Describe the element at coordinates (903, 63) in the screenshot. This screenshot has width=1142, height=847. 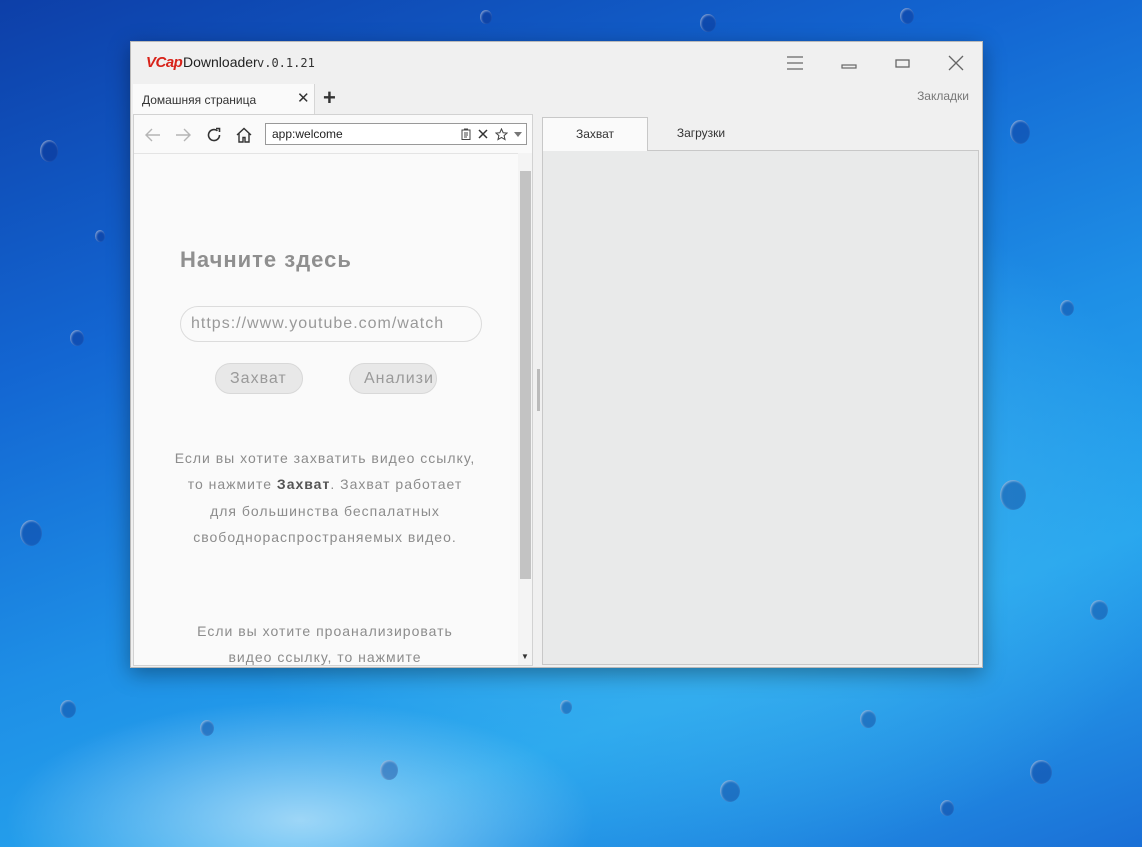
I see `maximize-icon` at that location.